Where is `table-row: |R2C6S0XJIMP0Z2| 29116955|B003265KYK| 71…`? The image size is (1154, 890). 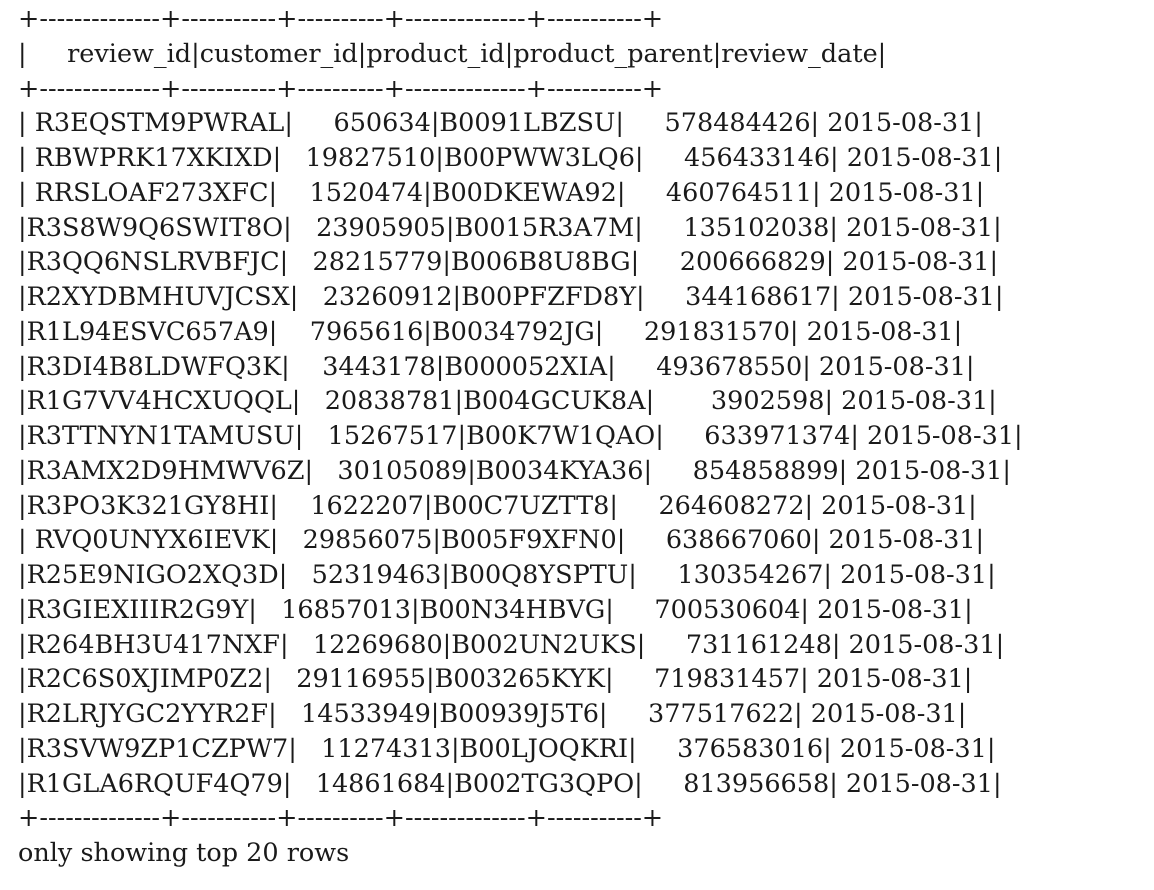 table-row: |R2C6S0XJIMP0Z2| 29116955|B003265KYK| 71… is located at coordinates (495, 679).